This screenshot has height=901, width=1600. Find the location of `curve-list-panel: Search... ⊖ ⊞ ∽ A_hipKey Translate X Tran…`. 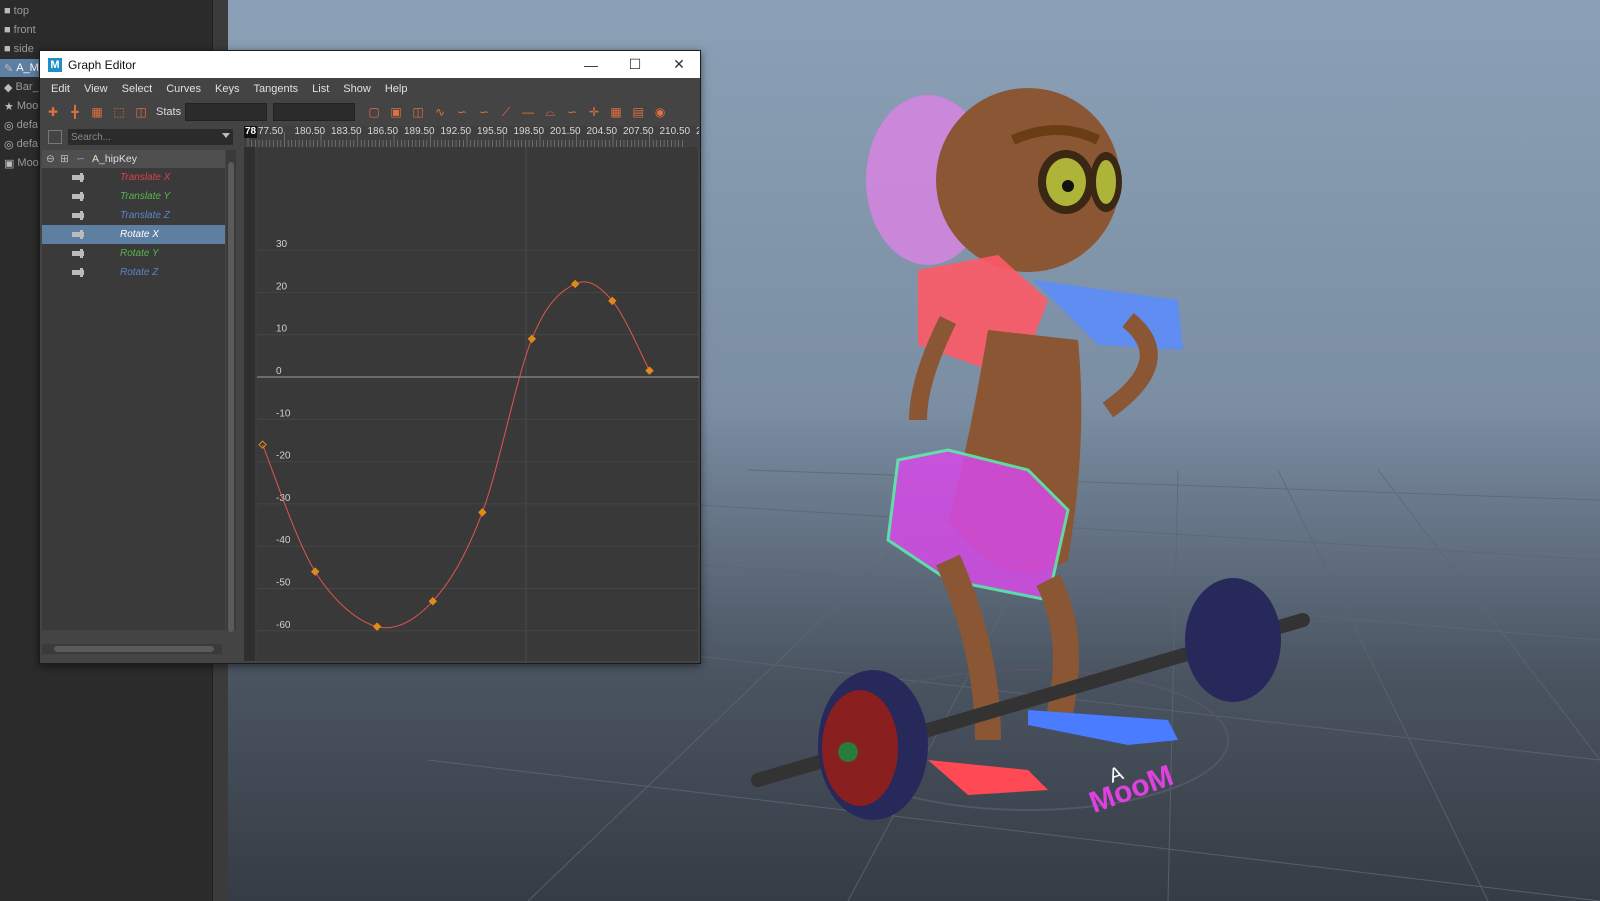

curve-list-panel: Search... ⊖ ⊞ ∽ A_hipKey Translate X Tran… is located at coordinates (139, 393).